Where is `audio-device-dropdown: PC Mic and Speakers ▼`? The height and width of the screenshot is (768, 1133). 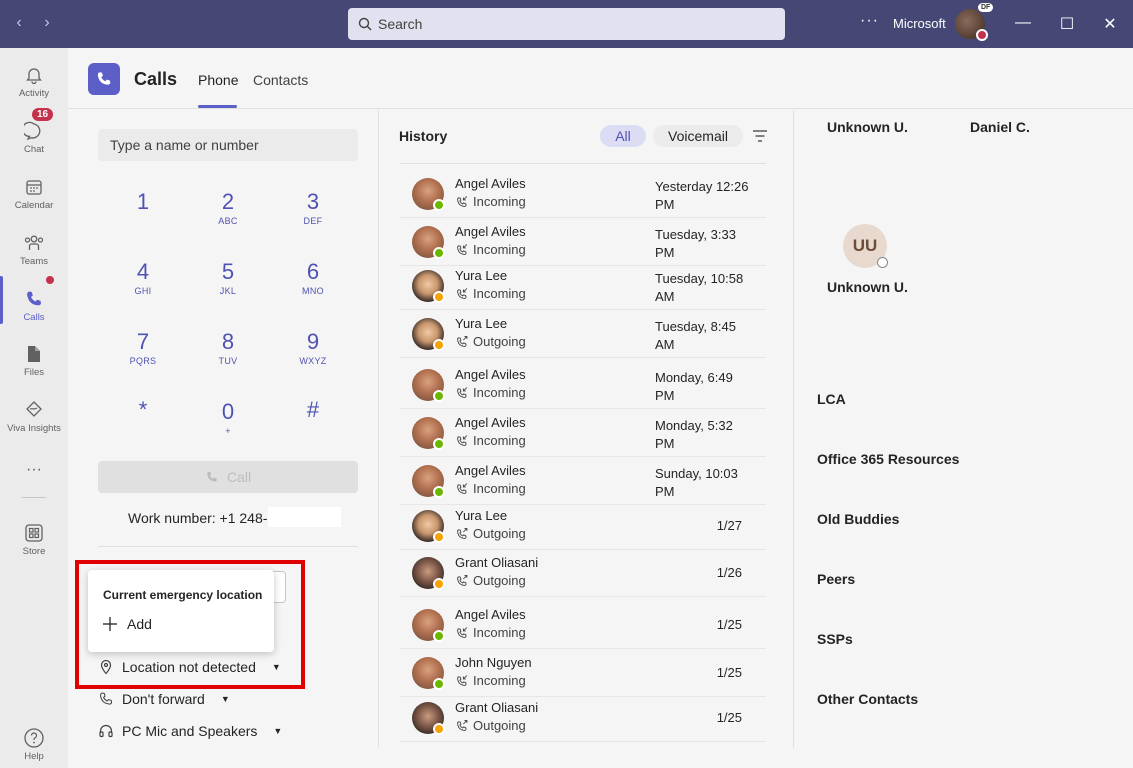 audio-device-dropdown: PC Mic and Speakers ▼ is located at coordinates (190, 731).